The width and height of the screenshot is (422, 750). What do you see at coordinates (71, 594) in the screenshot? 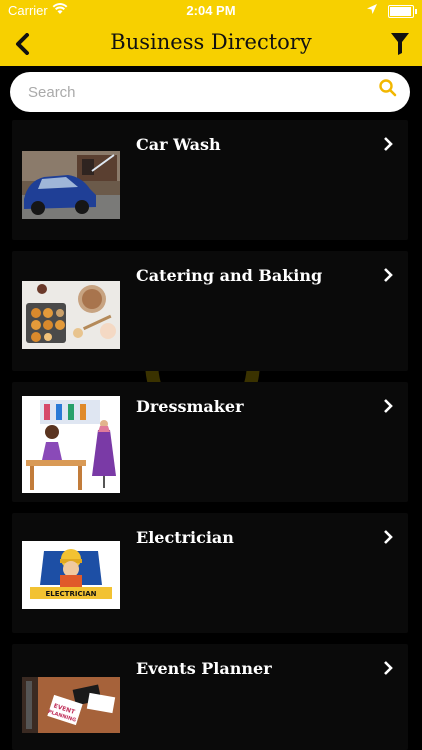
I see `svg-text: ELECTRICIAN` at bounding box center [71, 594].